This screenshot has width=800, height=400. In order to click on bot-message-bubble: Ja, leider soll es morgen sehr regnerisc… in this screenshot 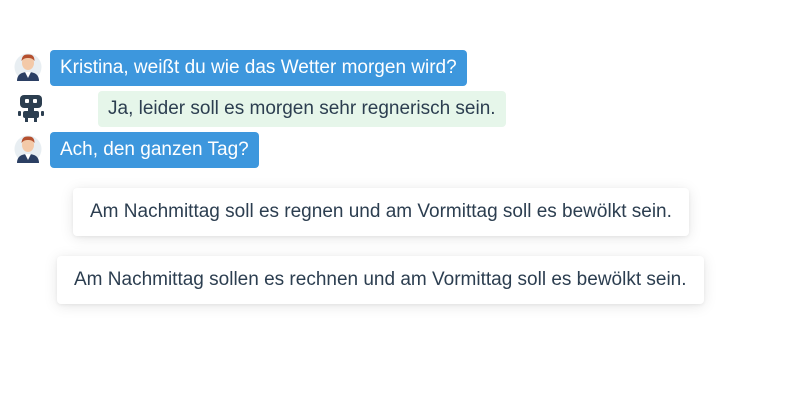, I will do `click(302, 109)`.